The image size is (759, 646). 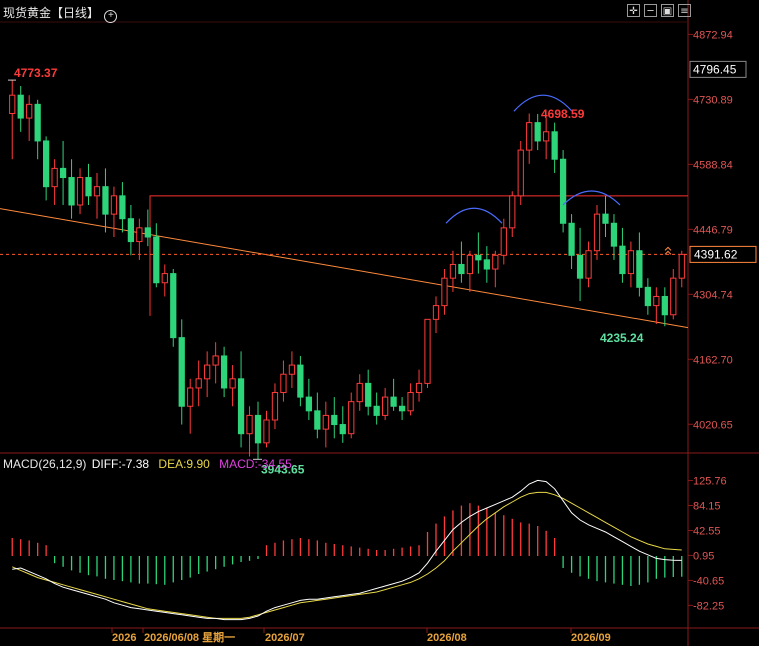 I want to click on price-tick-label: 4588.84, so click(x=713, y=165).